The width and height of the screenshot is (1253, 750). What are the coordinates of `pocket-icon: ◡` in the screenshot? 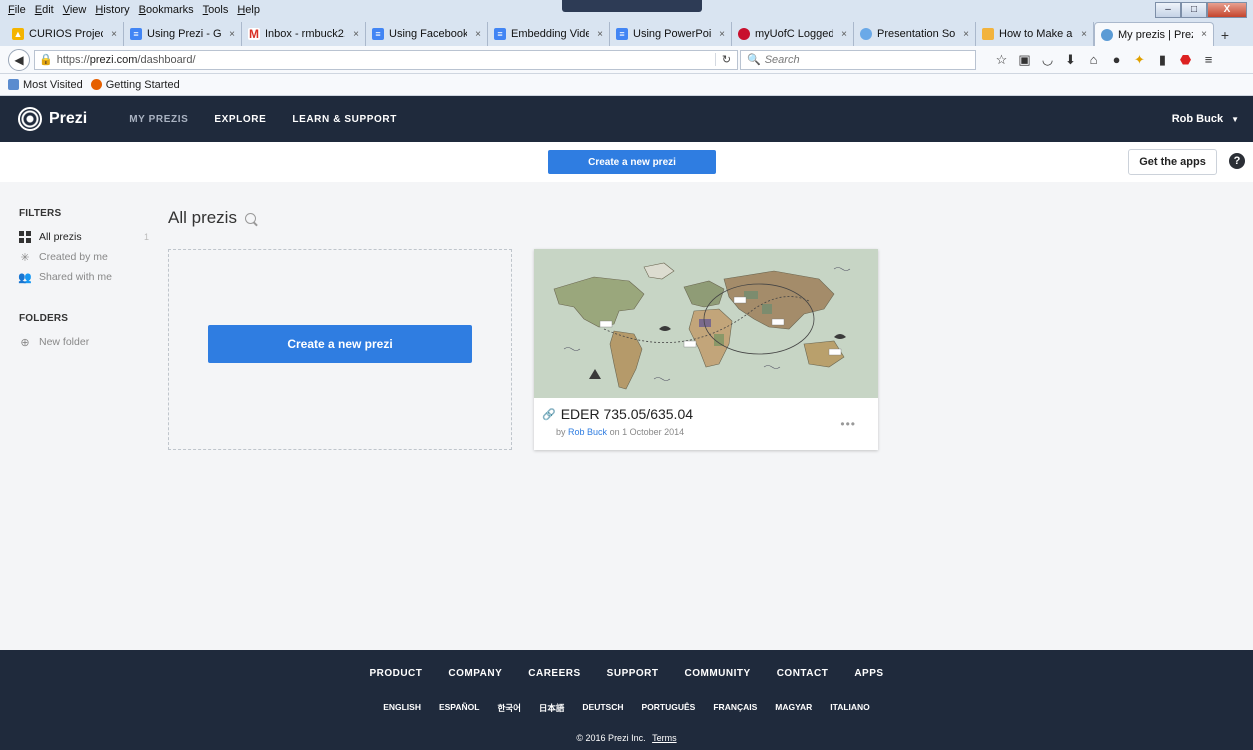 It's located at (1047, 60).